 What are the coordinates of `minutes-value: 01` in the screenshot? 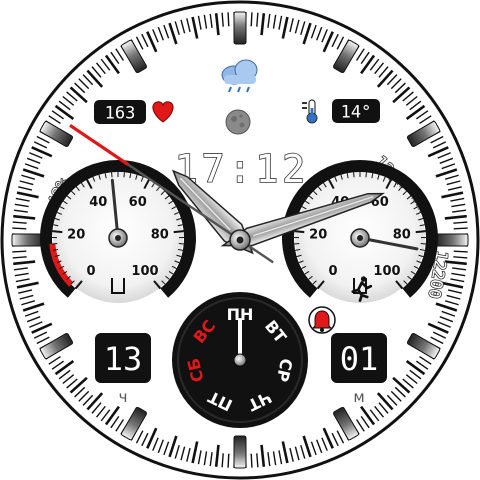 It's located at (359, 359).